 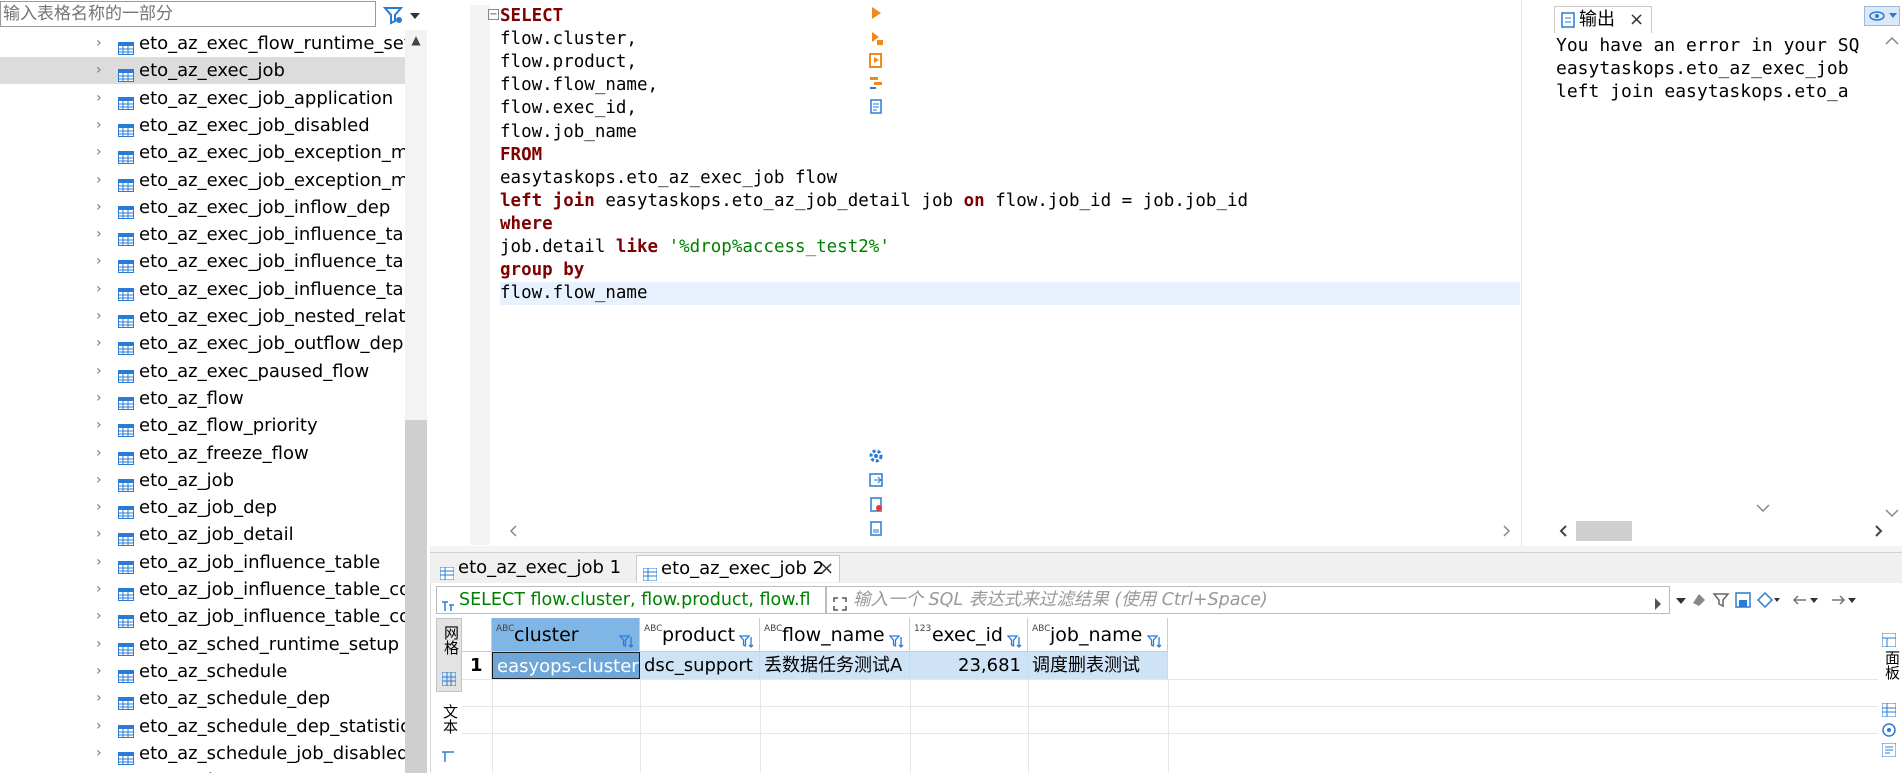 What do you see at coordinates (188, 14) in the screenshot?
I see `table-filter-input` at bounding box center [188, 14].